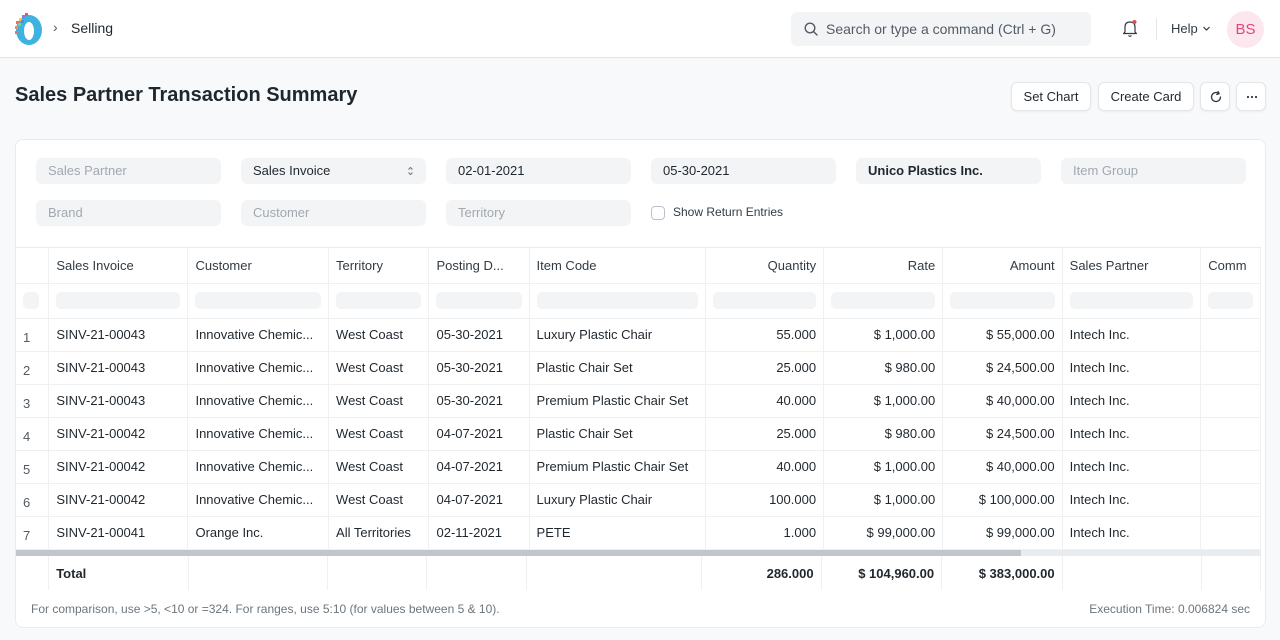 This screenshot has width=1280, height=640. I want to click on territory-column-filter, so click(379, 301).